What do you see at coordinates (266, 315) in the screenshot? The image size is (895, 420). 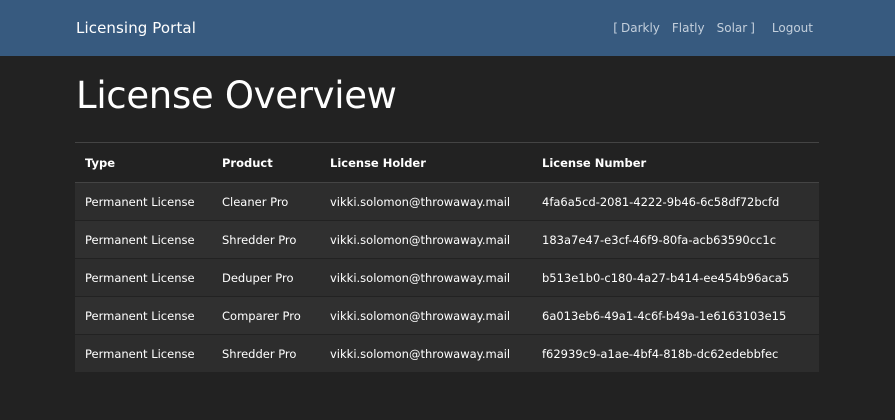 I see `cell-product: Comparer Pro` at bounding box center [266, 315].